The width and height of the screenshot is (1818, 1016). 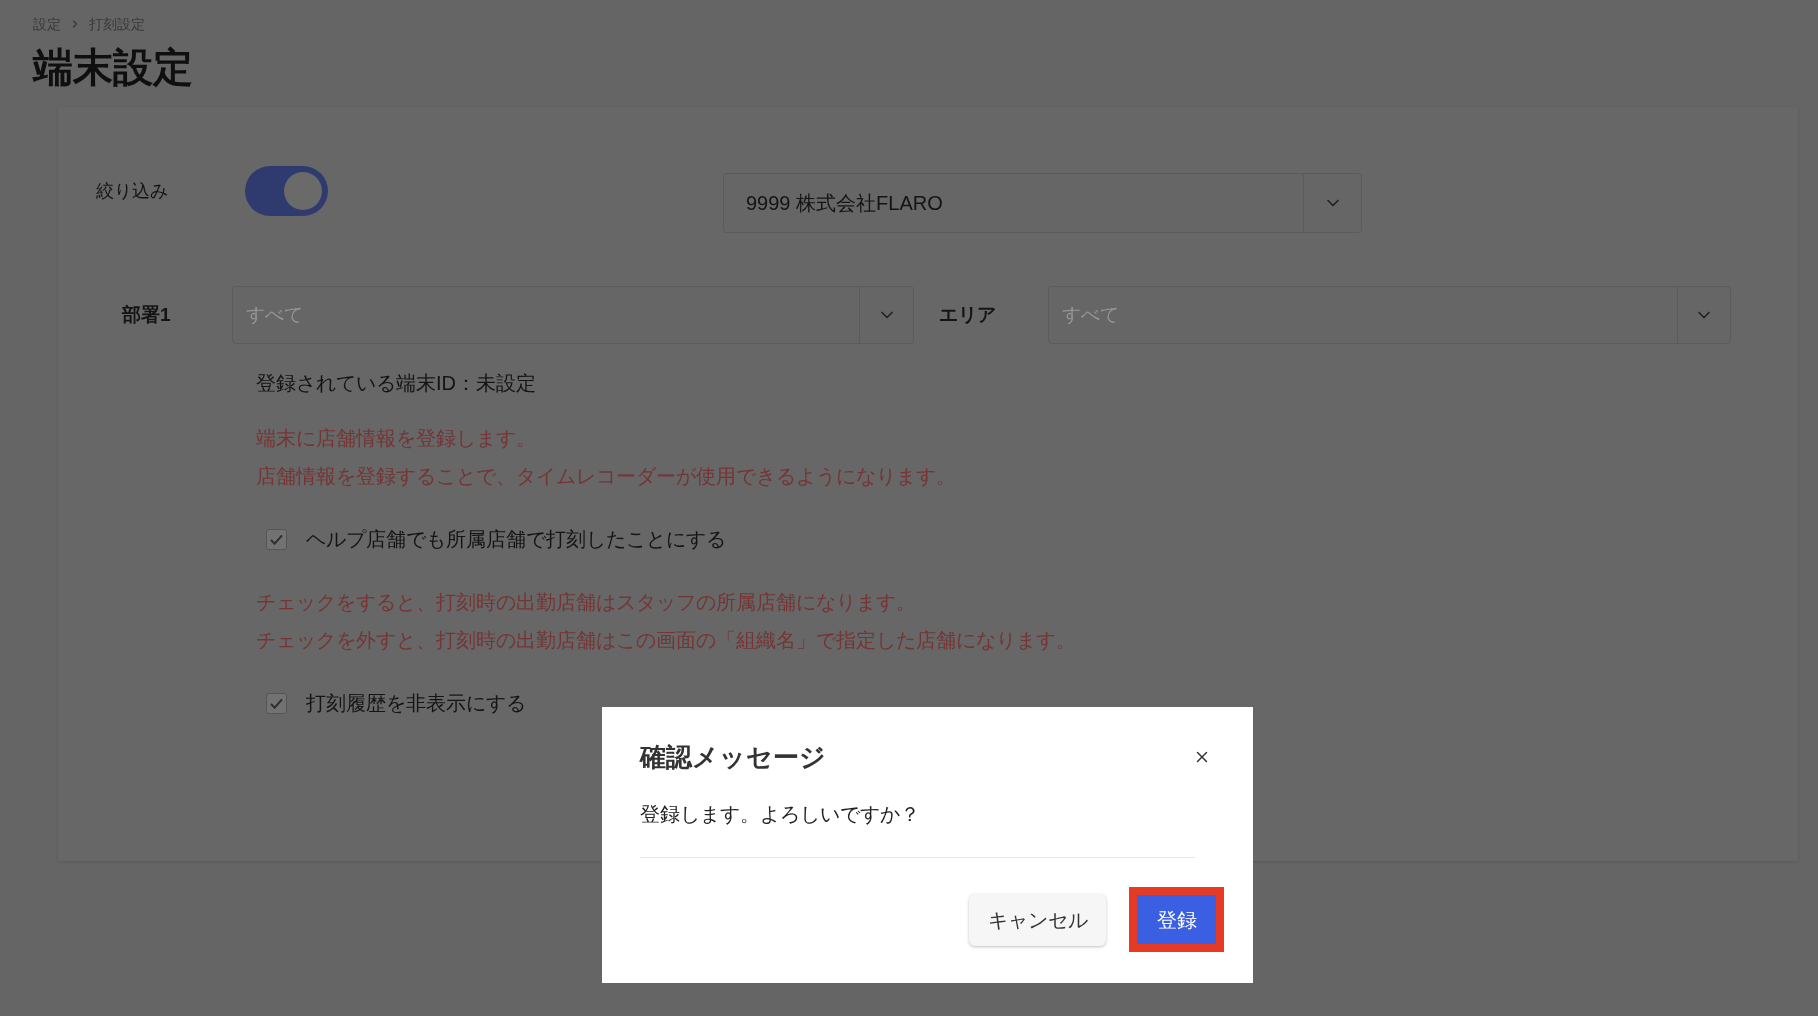 I want to click on checkbox-label: ヘルプ店舗でも所属店舗で打刻したことにする, so click(x=516, y=539).